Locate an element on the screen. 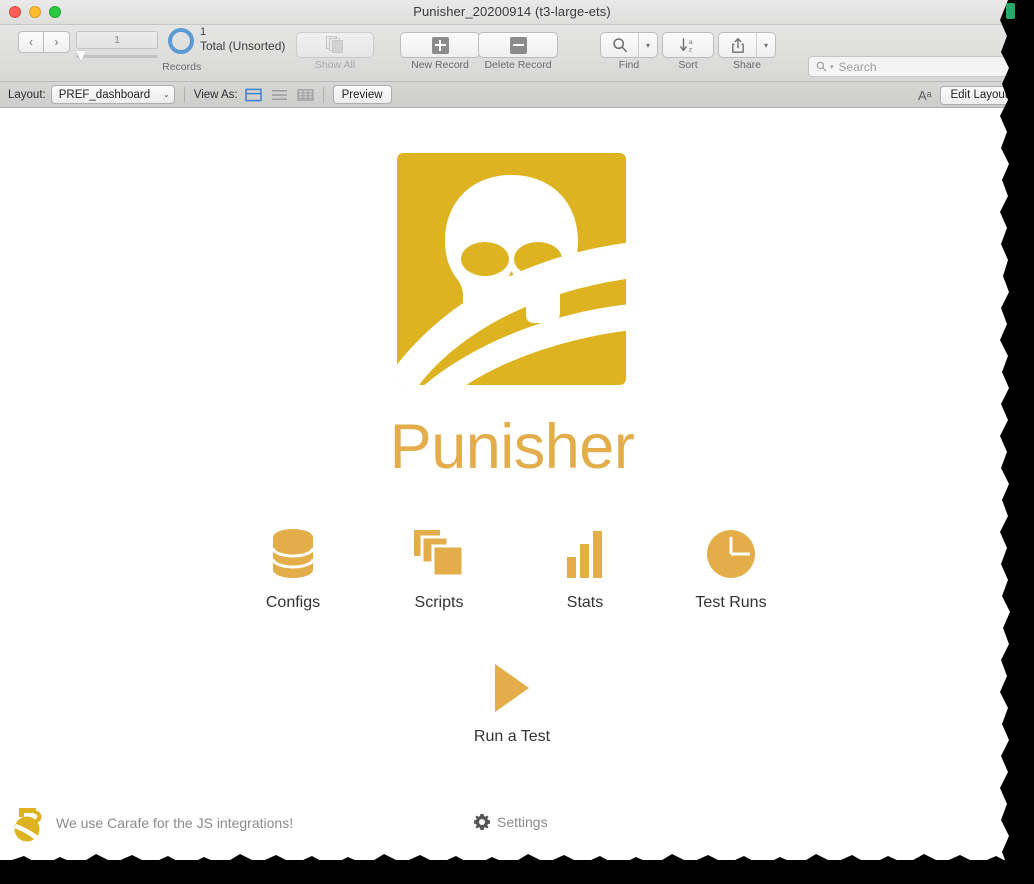 Image resolution: width=1034 pixels, height=884 pixels. delete-record-button is located at coordinates (518, 45).